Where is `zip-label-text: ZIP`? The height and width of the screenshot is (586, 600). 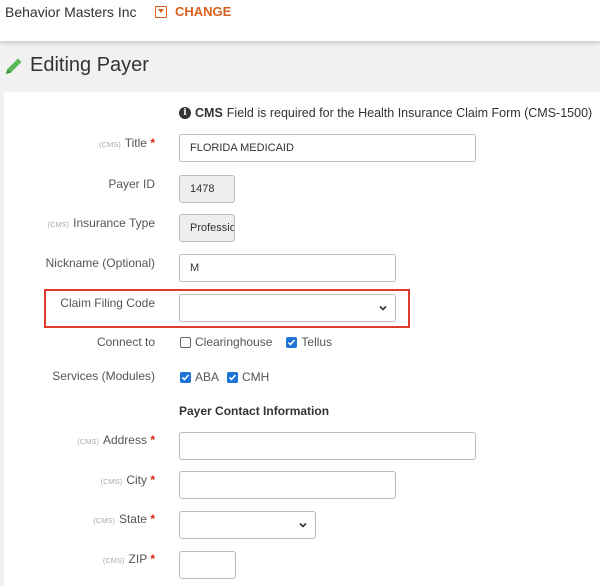 zip-label-text: ZIP is located at coordinates (137, 559).